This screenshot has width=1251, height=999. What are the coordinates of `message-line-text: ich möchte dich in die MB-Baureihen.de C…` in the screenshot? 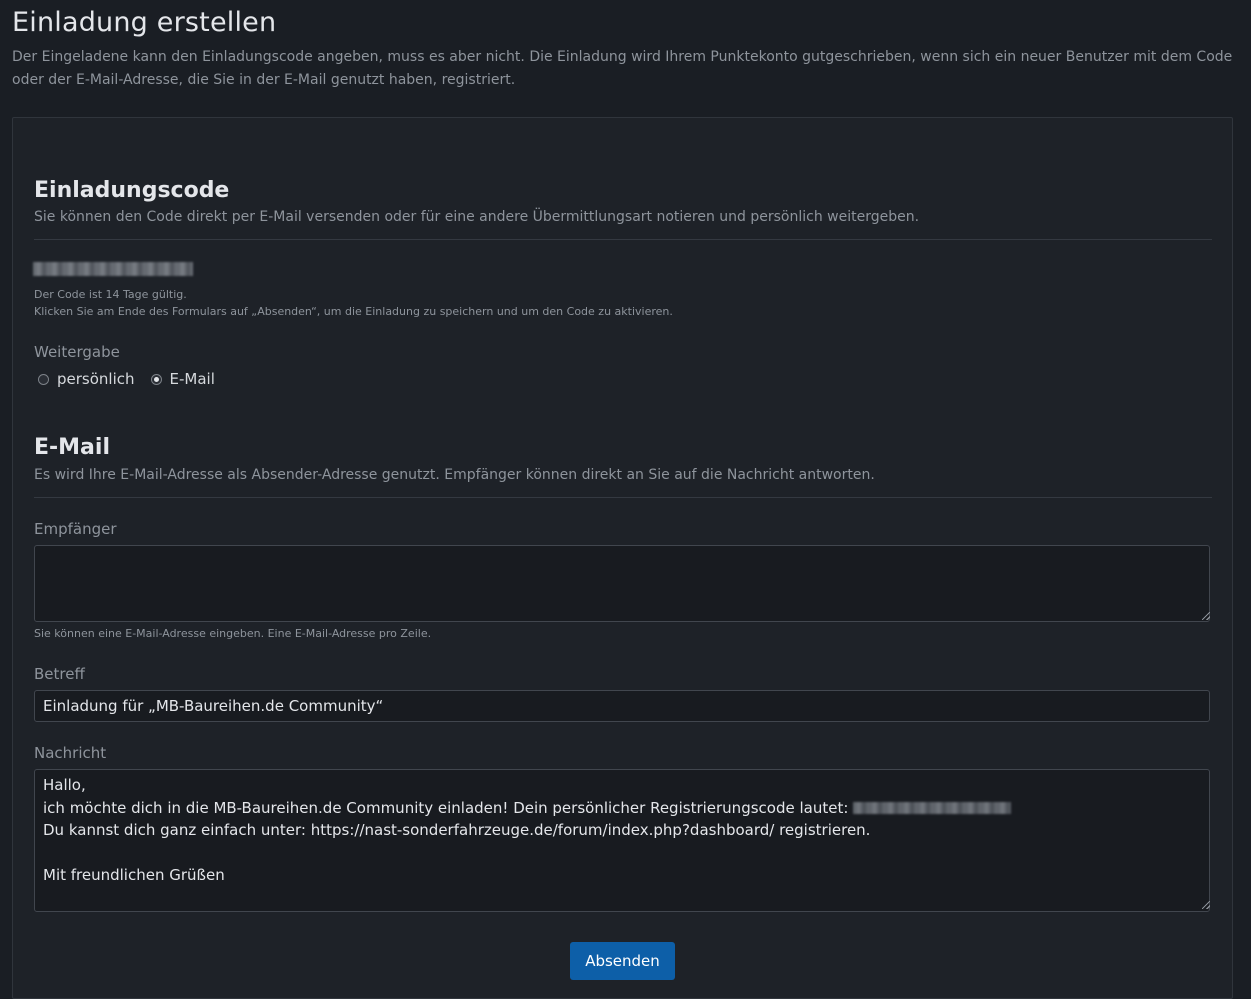 It's located at (446, 807).